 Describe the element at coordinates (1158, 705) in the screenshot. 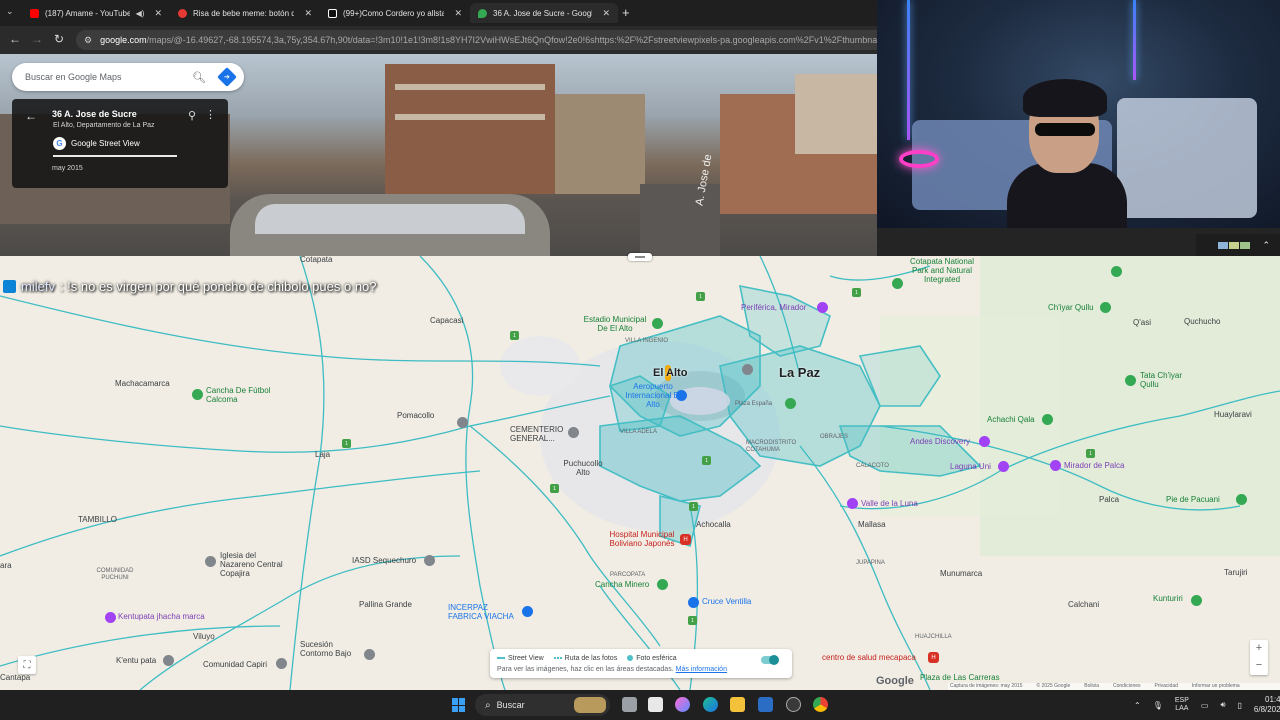

I see `microphone-icon: 🎙︎` at that location.